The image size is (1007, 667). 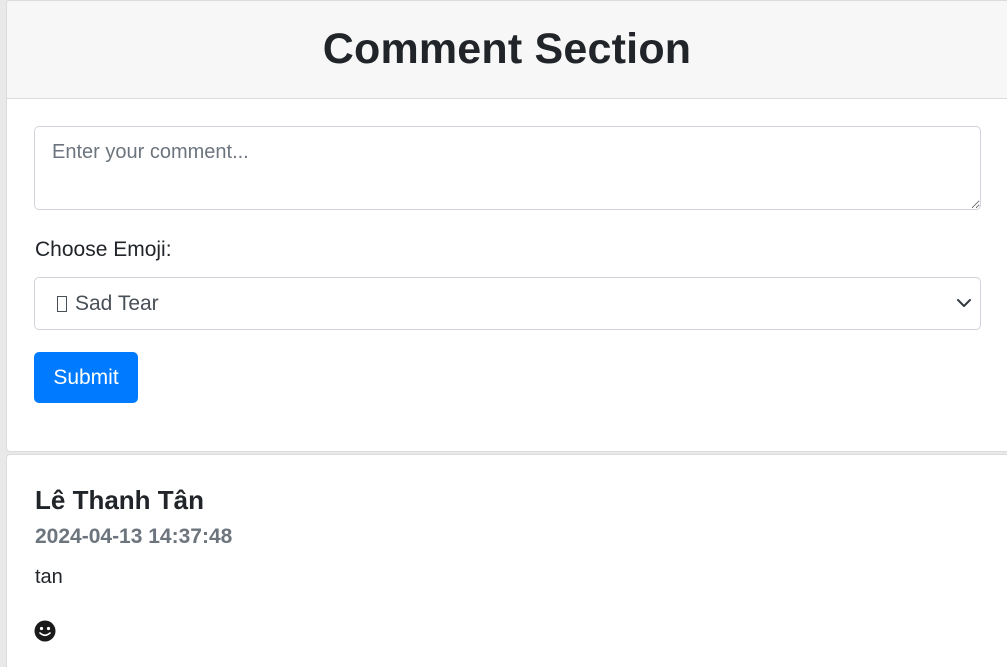 What do you see at coordinates (45, 631) in the screenshot?
I see `smiley-face-icon` at bounding box center [45, 631].